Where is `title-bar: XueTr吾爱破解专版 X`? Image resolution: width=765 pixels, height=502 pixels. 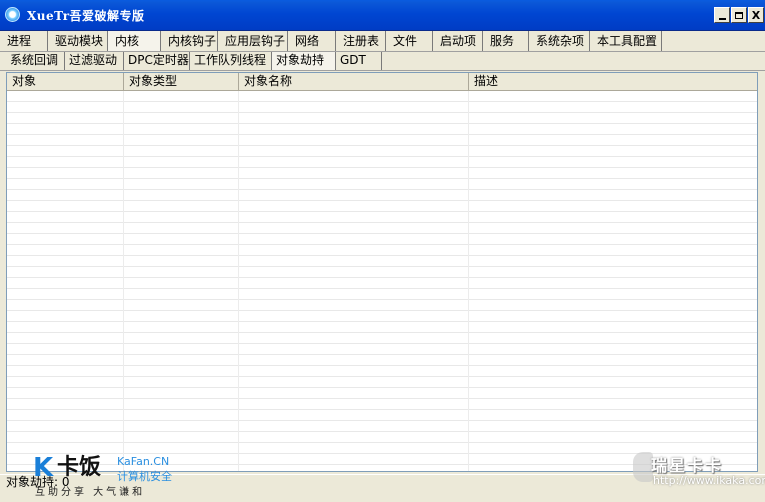
title-bar: XueTr吾爱破解专版 X is located at coordinates (382, 15).